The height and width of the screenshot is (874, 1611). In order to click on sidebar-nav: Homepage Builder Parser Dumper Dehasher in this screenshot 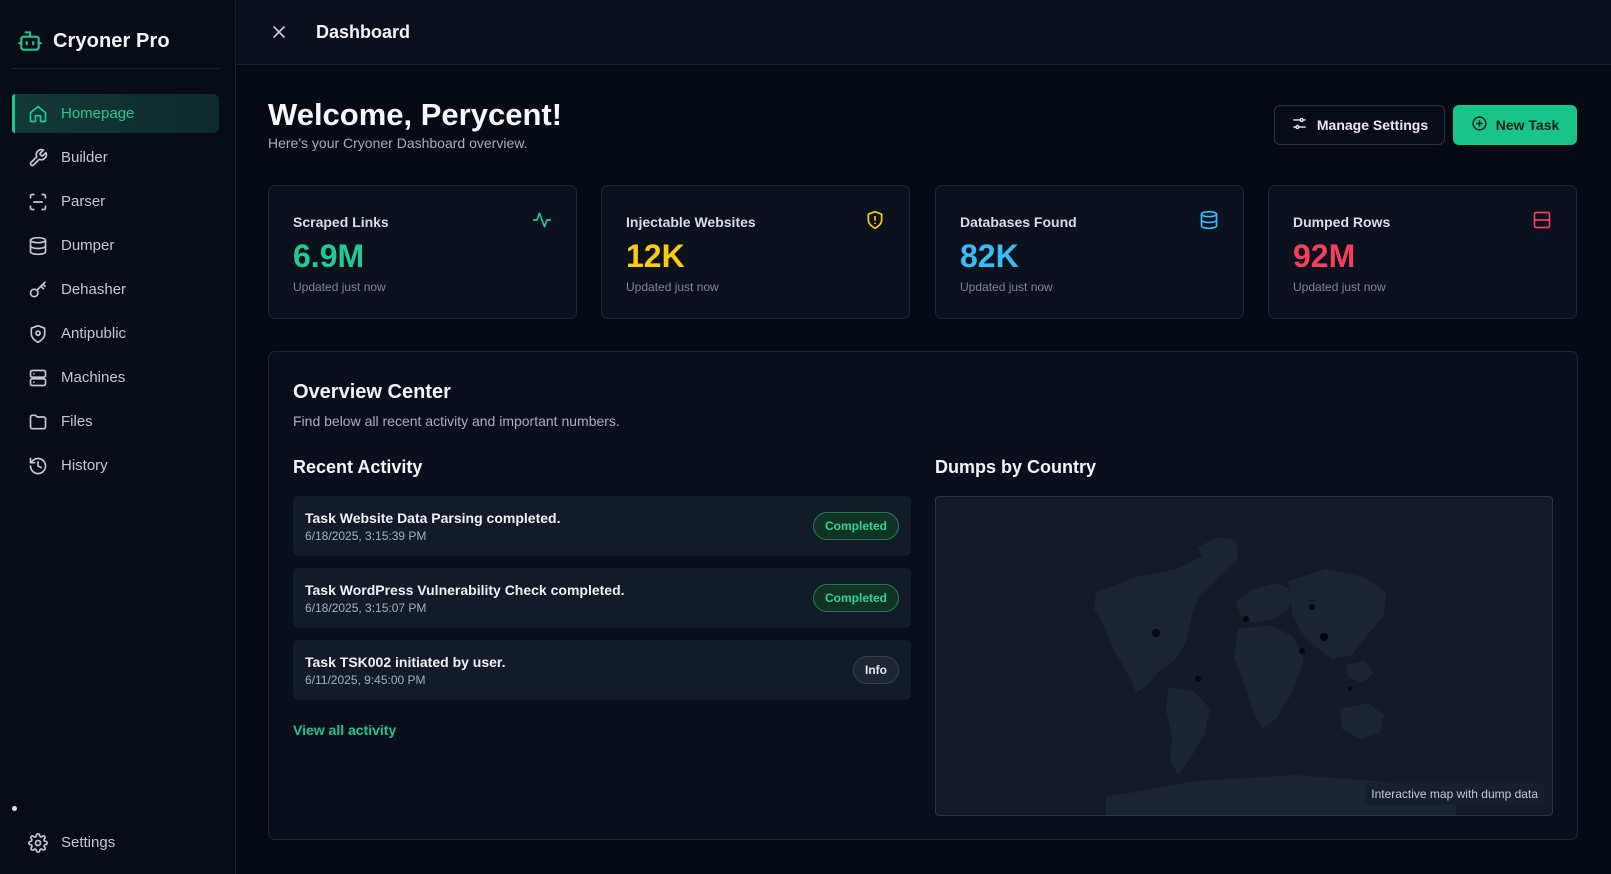, I will do `click(115, 292)`.